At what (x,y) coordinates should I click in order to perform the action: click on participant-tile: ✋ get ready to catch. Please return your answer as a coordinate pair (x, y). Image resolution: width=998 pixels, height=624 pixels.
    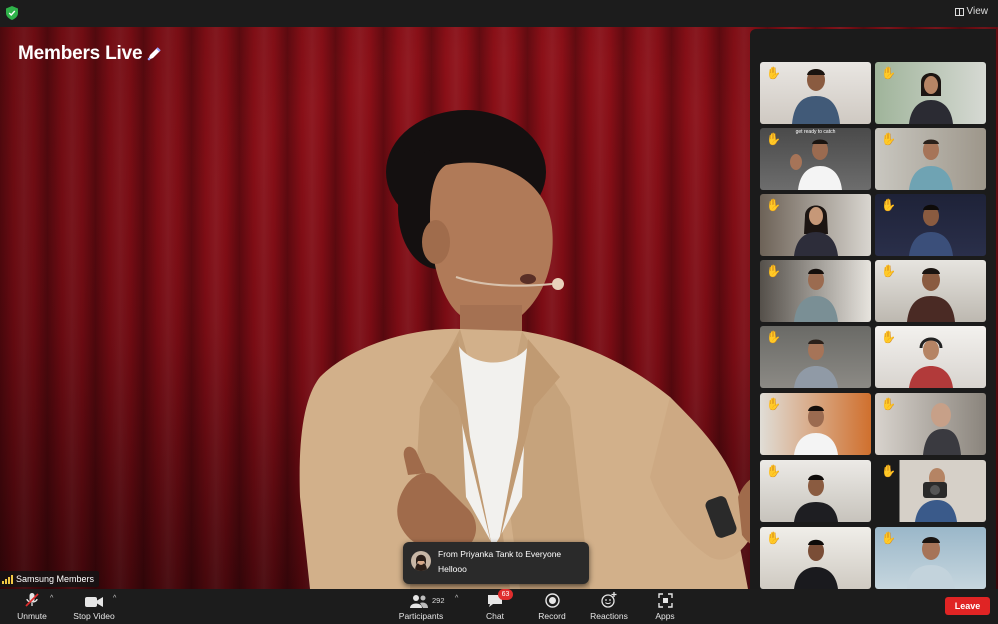
    Looking at the image, I should click on (815, 159).